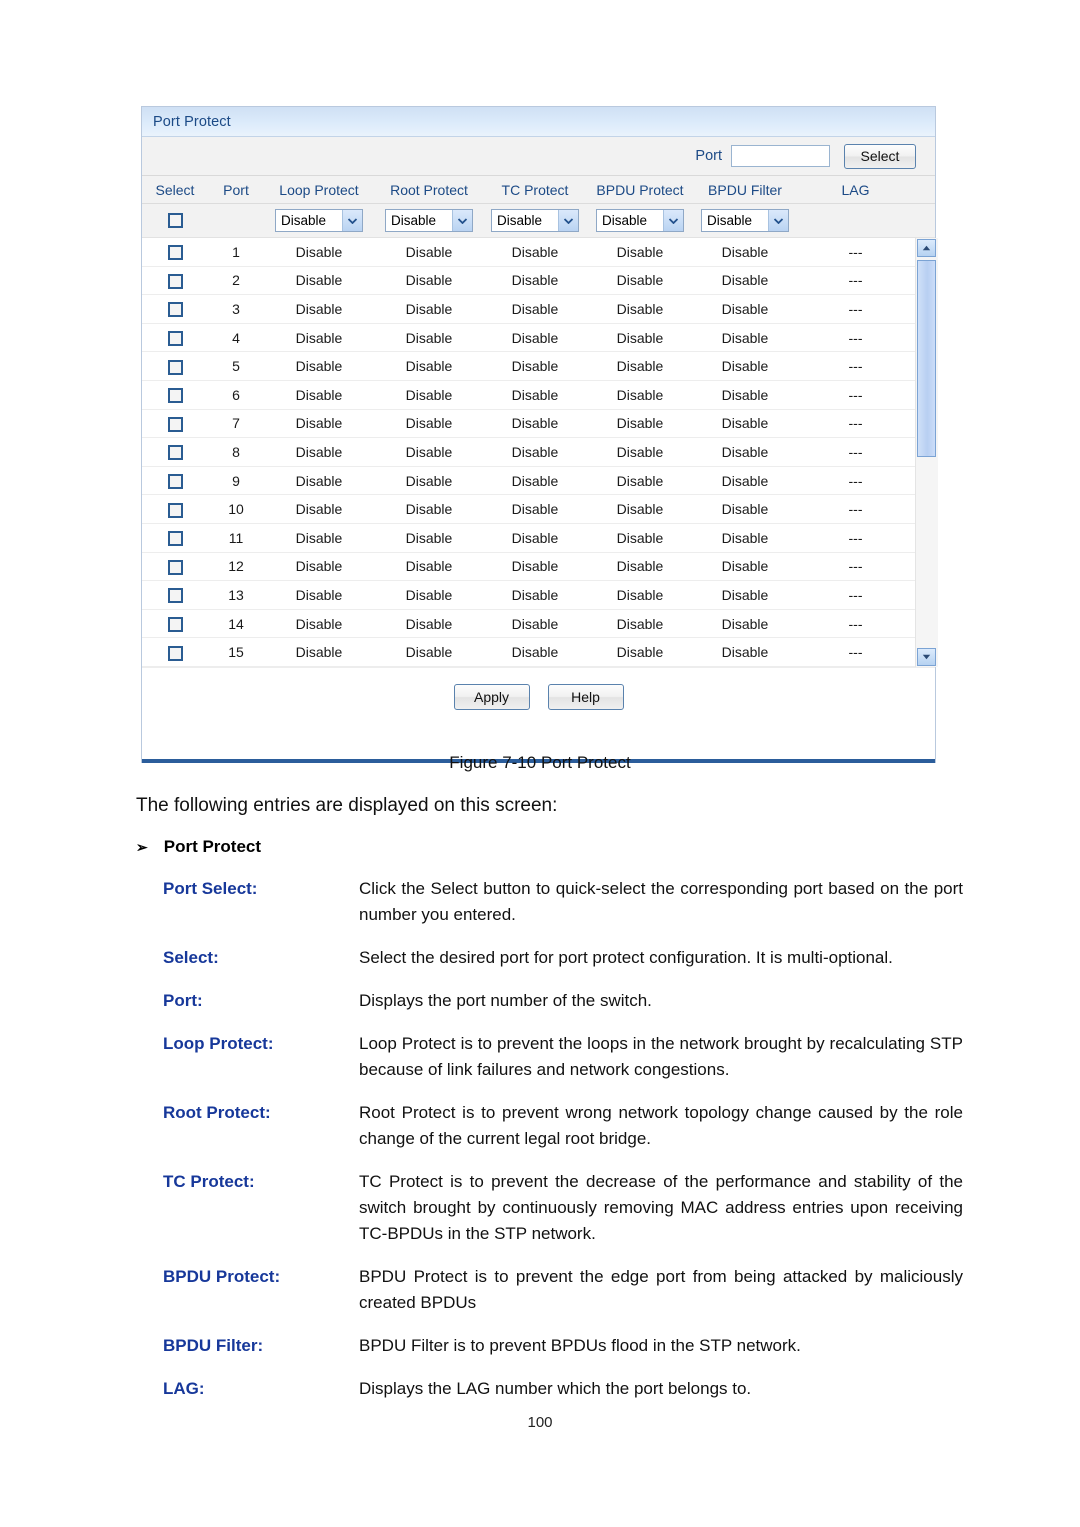  Describe the element at coordinates (304, 220) in the screenshot. I see `loop-protect-dropdown-value: Disable` at that location.